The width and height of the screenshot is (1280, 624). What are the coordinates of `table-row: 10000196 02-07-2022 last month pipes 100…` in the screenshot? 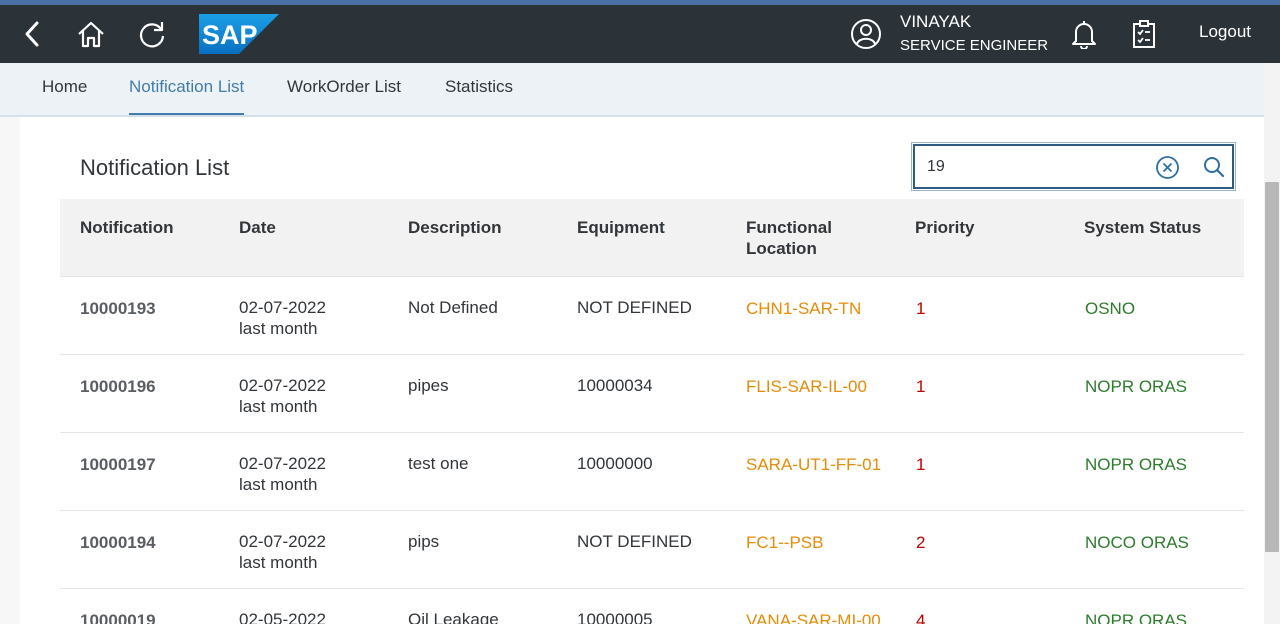 It's located at (652, 394).